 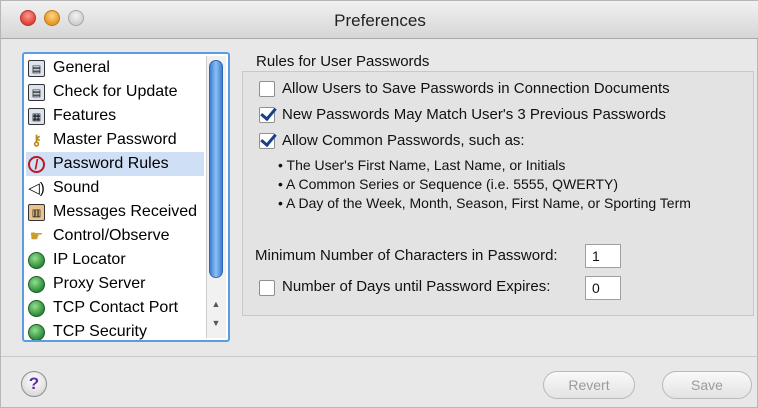 I want to click on sidebar-item-label: TCP Contact Port, so click(x=116, y=307).